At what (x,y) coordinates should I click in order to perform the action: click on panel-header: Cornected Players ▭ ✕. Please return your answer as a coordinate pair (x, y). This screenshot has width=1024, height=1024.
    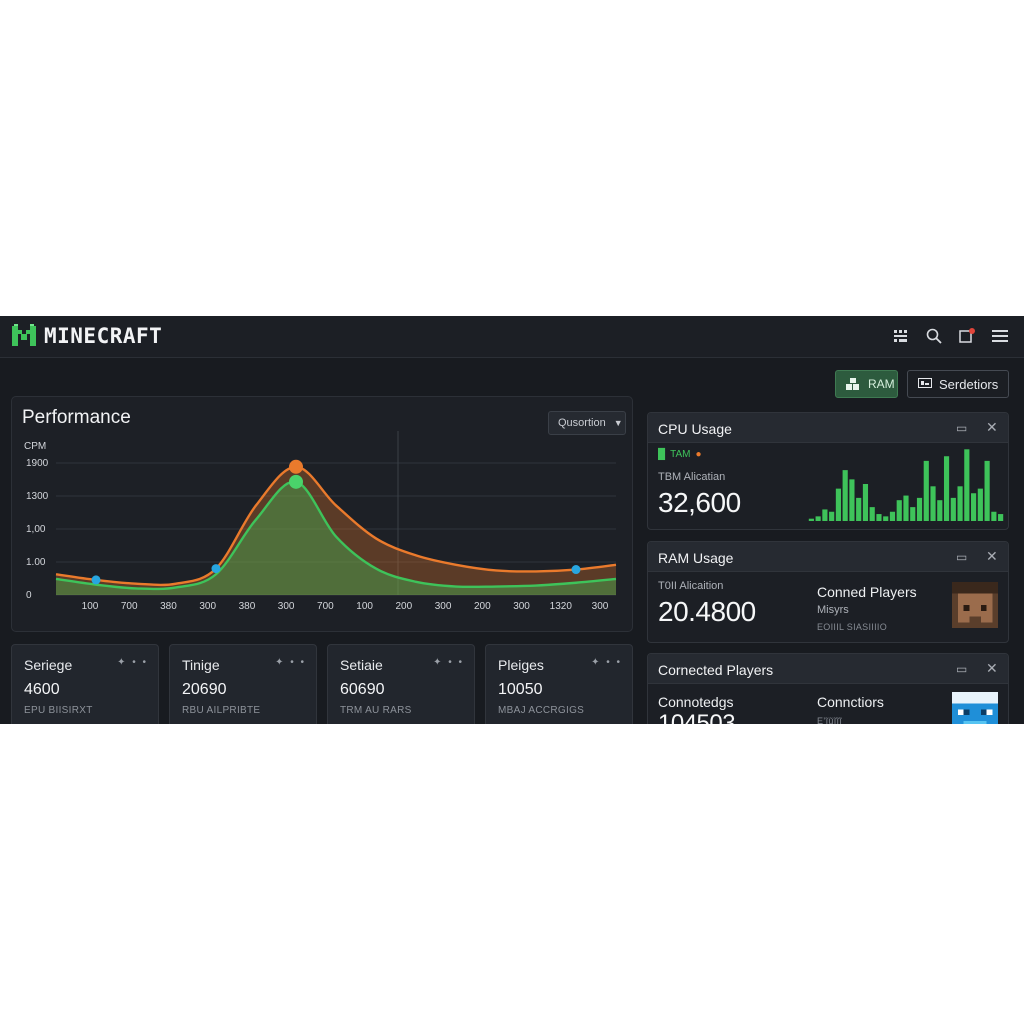
    Looking at the image, I should click on (828, 669).